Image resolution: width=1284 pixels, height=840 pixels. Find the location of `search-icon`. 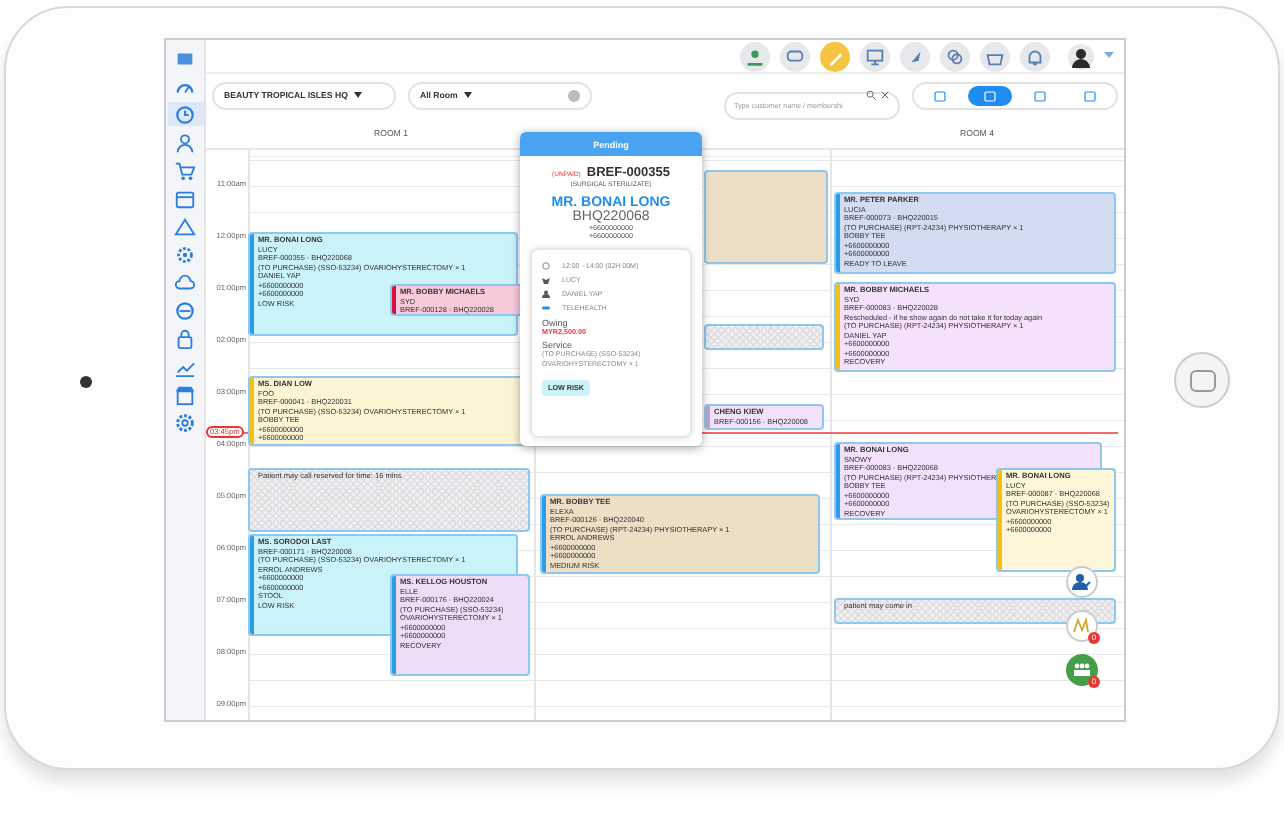

search-icon is located at coordinates (871, 95).